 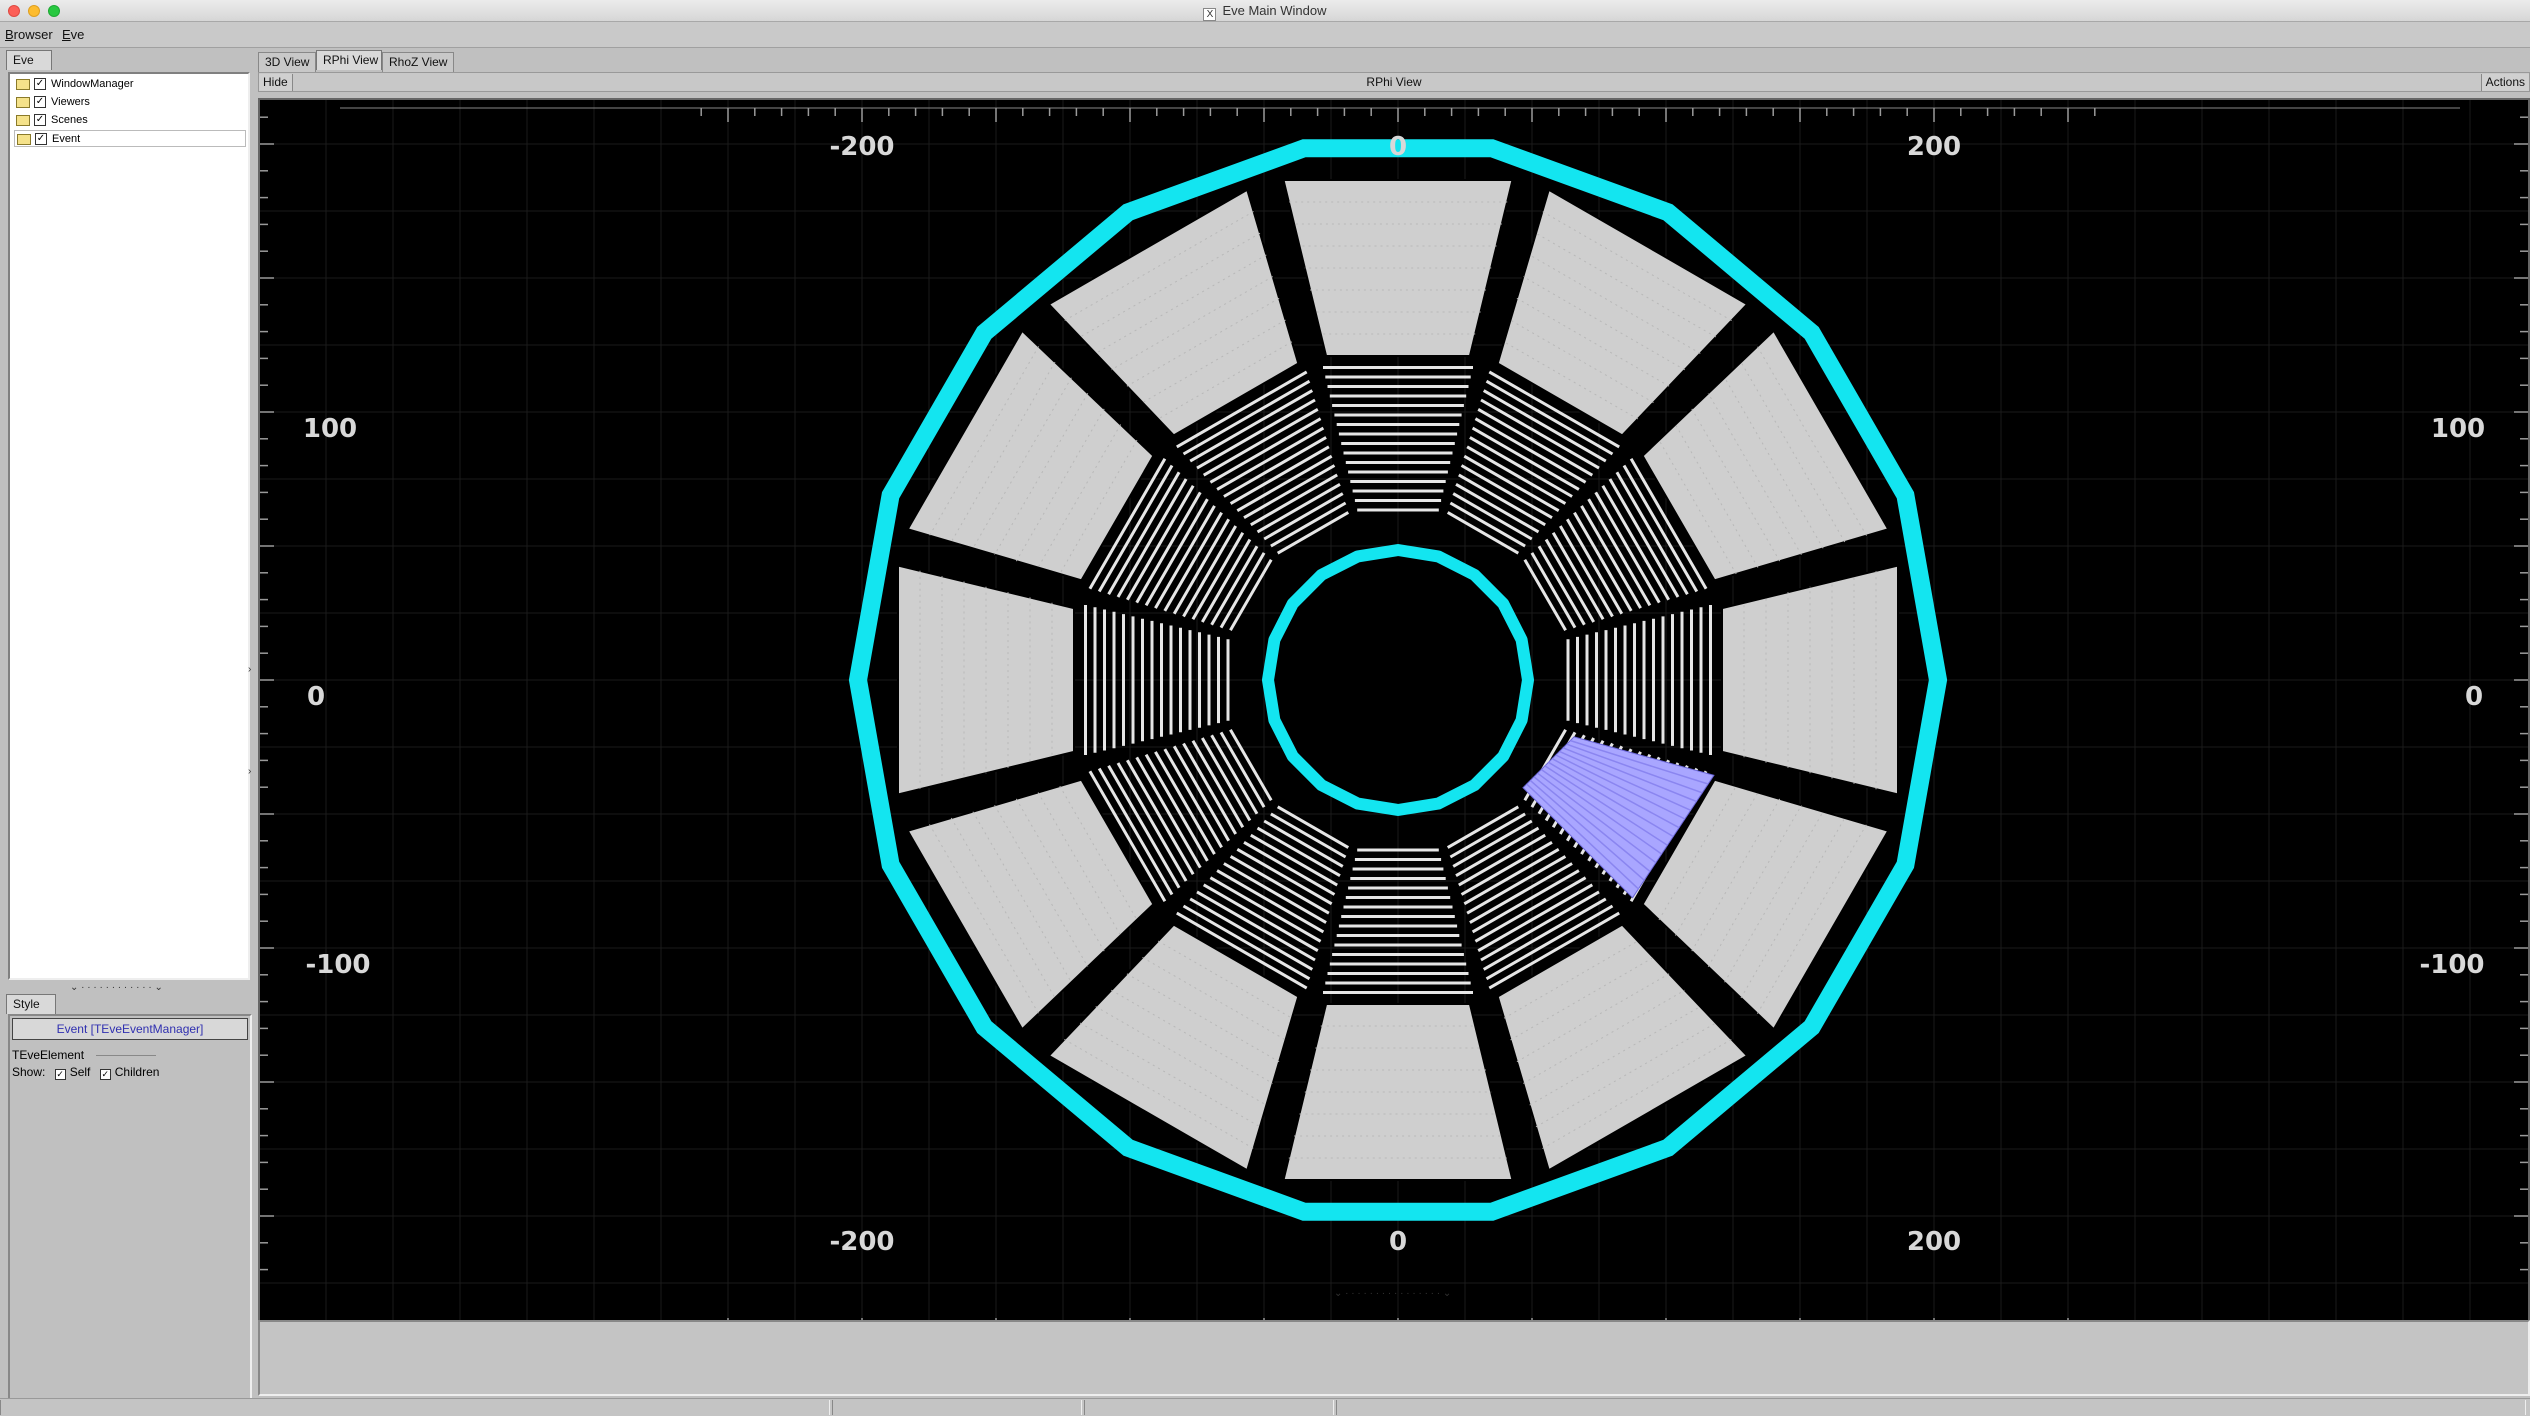 What do you see at coordinates (1934, 1242) in the screenshot?
I see `x-label-bottom-right: 200` at bounding box center [1934, 1242].